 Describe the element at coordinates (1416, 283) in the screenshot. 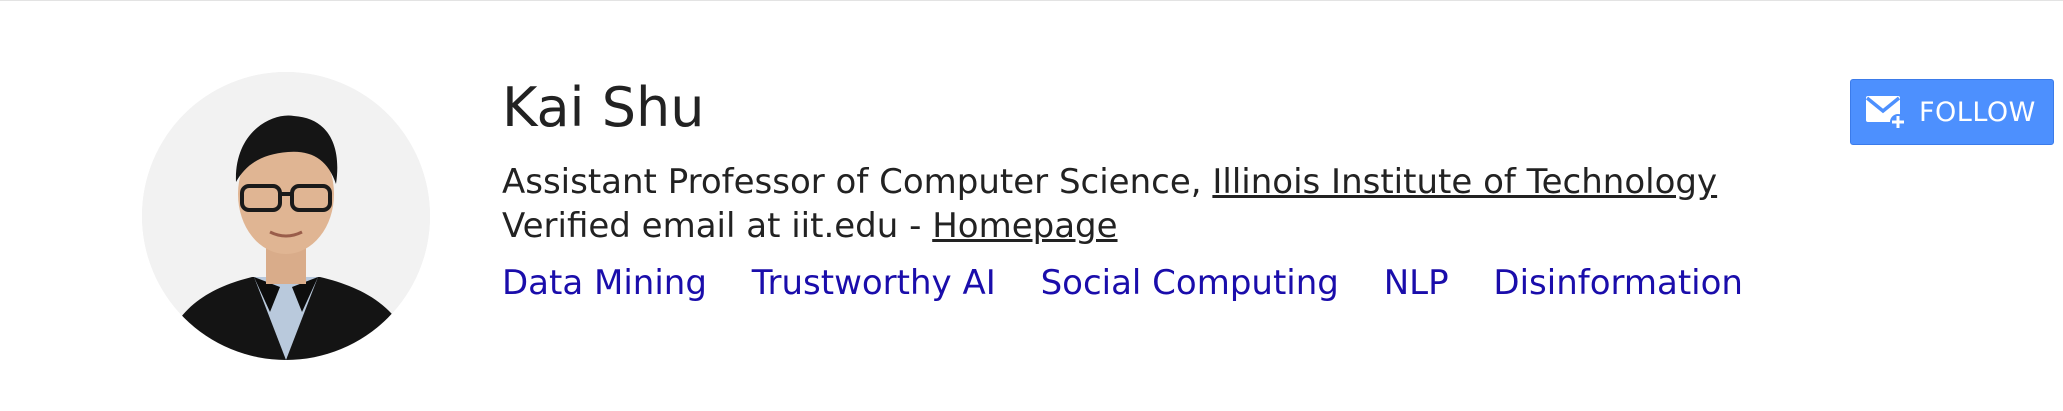

I see `interest-link-nlp: NLP` at that location.